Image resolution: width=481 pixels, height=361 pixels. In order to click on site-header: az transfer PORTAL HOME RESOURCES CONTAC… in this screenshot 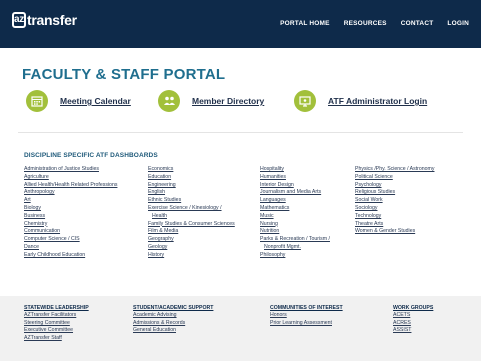, I will do `click(240, 24)`.